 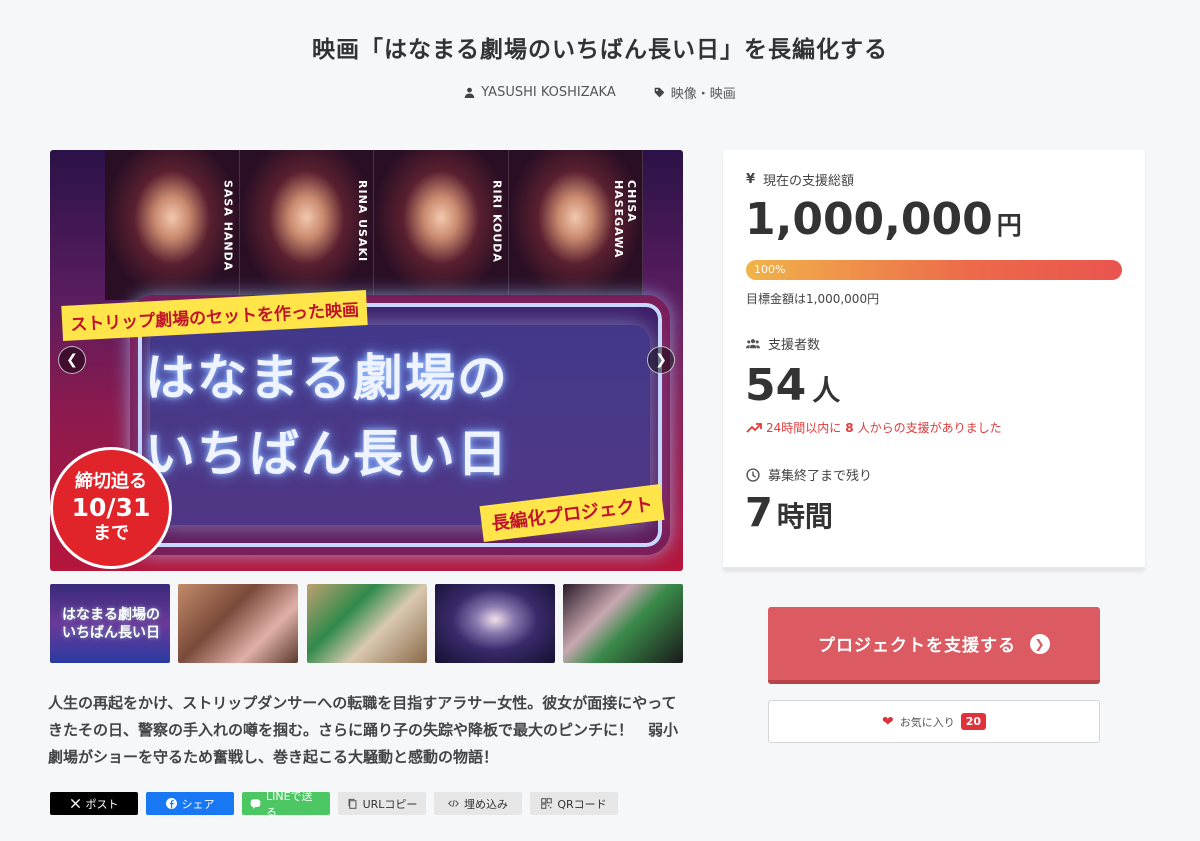 I want to click on total-amount-value: 1,000,000, so click(x=869, y=219).